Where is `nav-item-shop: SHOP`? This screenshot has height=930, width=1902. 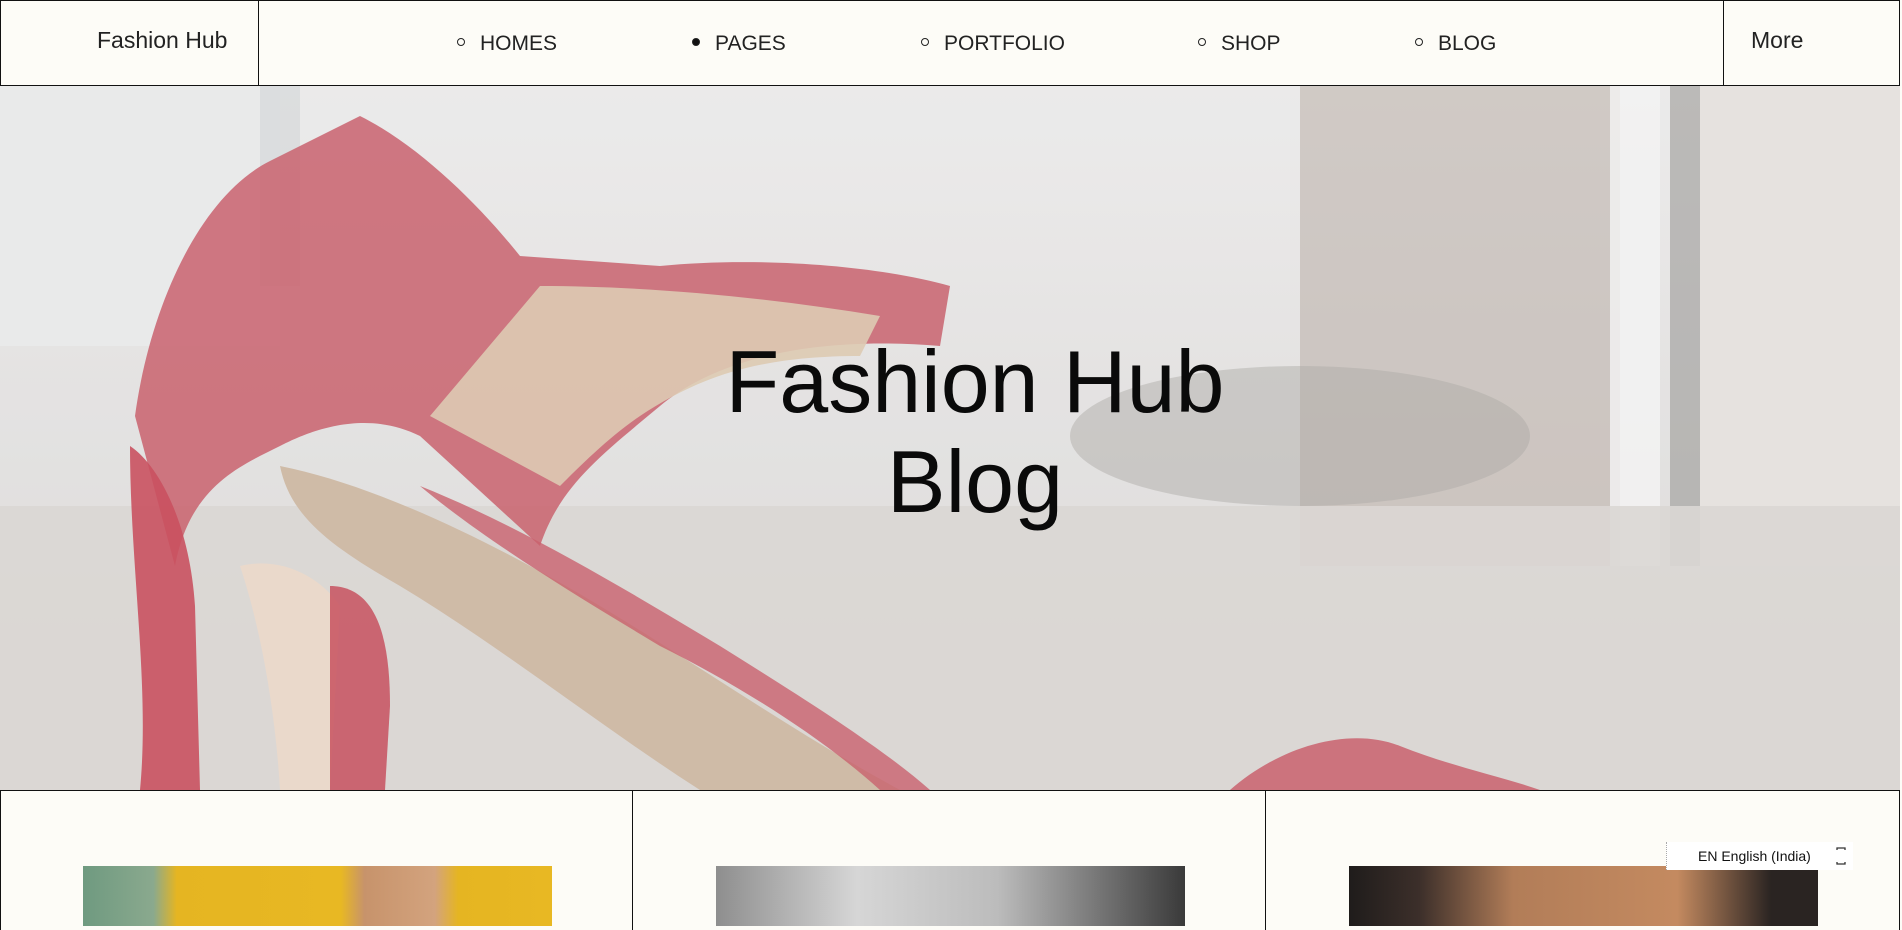
nav-item-shop: SHOP is located at coordinates (1239, 44).